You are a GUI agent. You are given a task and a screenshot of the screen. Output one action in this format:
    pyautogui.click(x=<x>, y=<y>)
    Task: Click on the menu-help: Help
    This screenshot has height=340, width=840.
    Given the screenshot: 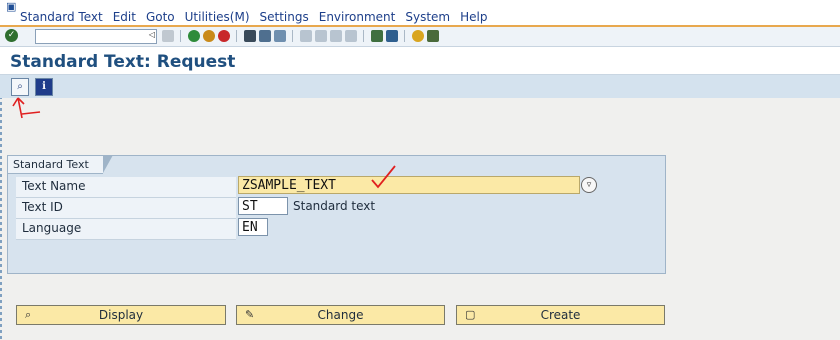 What is the action you would take?
    pyautogui.click(x=473, y=17)
    